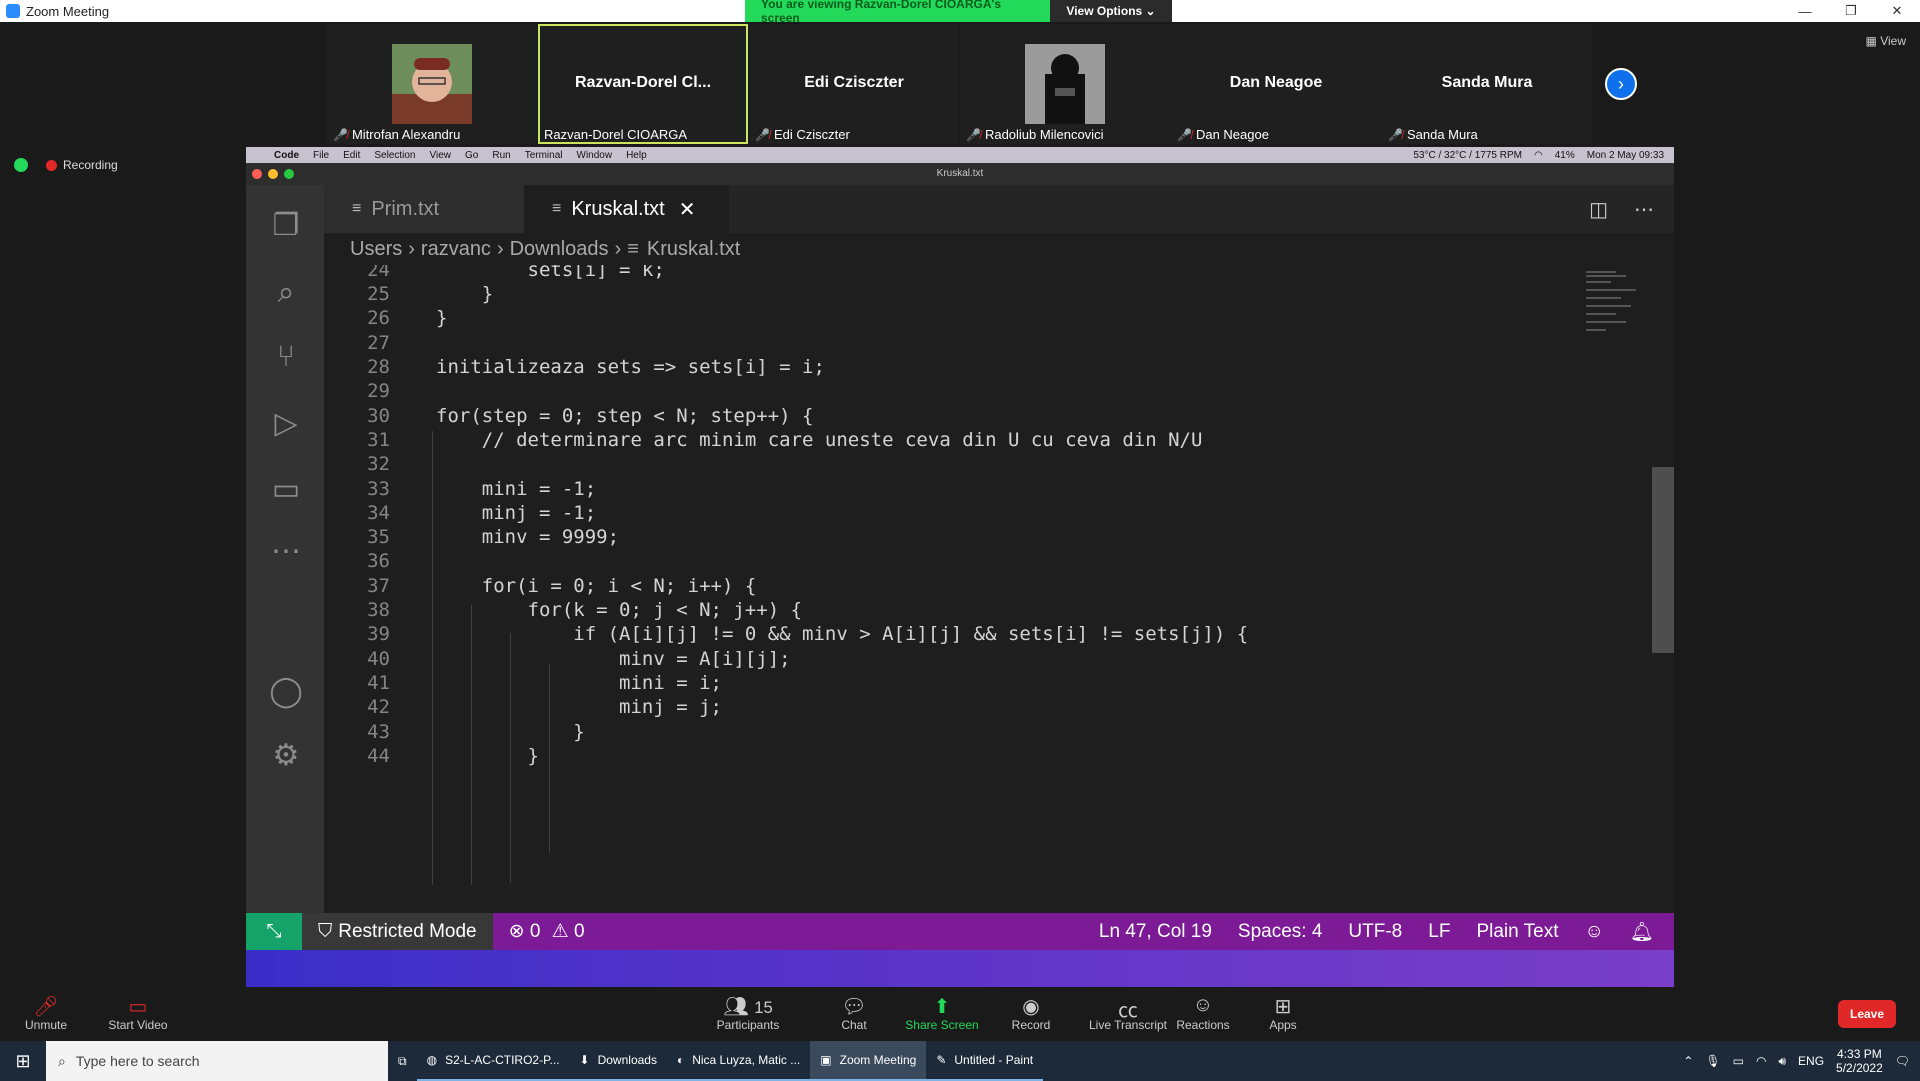 This screenshot has height=1081, width=1920. Describe the element at coordinates (23, 1061) in the screenshot. I see `windows-start-icon: ⊞` at that location.